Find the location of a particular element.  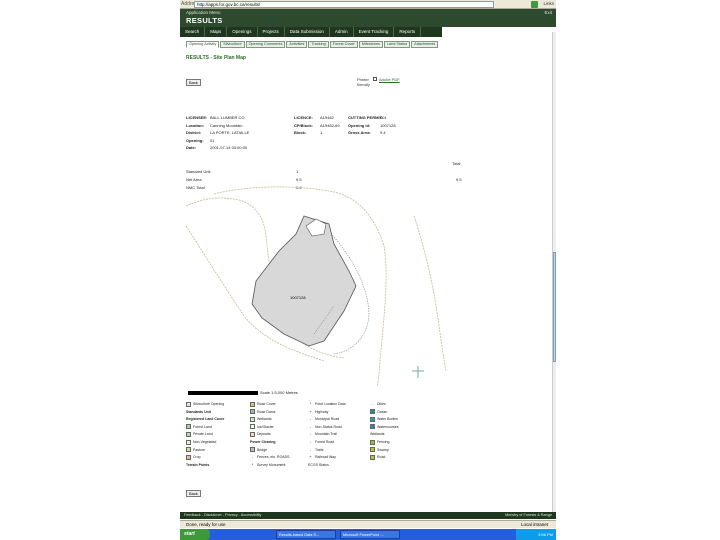

legend-label: Road Dams is located at coordinates (266, 411).